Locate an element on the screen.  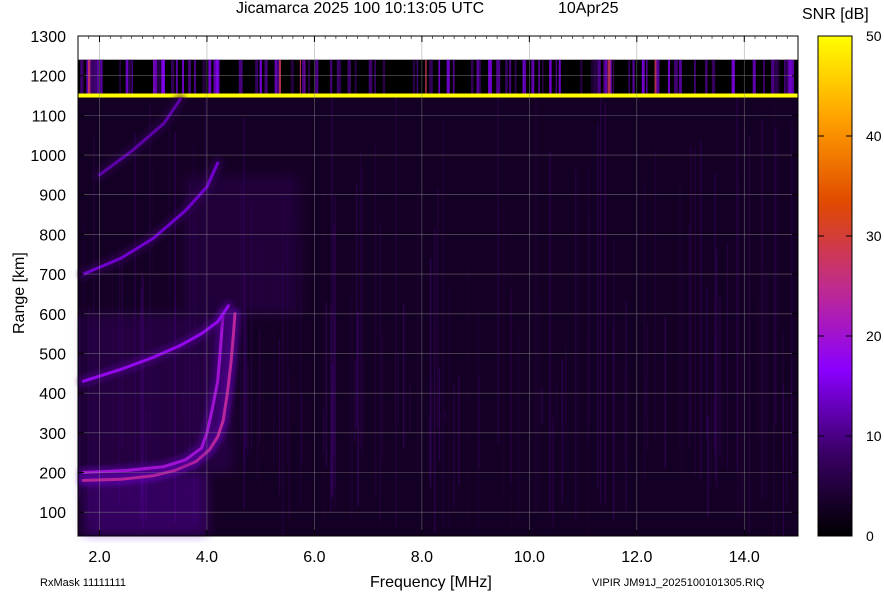
y-tick-label: 1200 is located at coordinates (48, 77).